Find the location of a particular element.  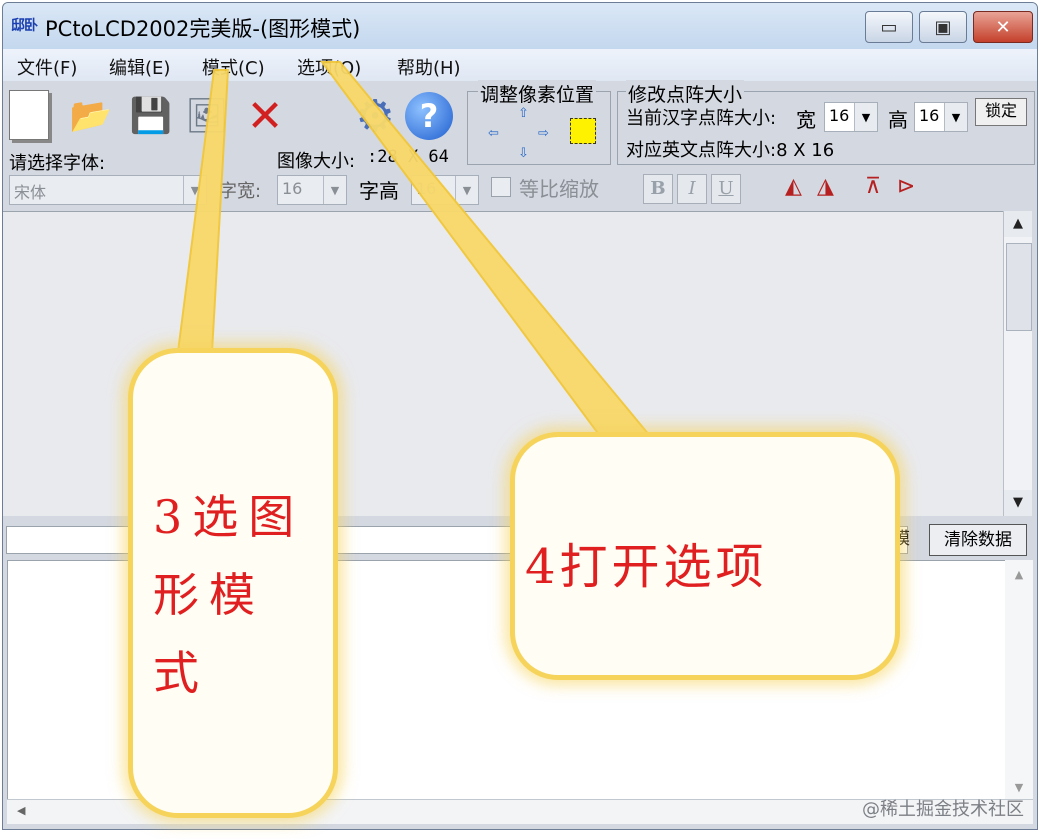

char-width-label: 字宽: is located at coordinates (240, 191).